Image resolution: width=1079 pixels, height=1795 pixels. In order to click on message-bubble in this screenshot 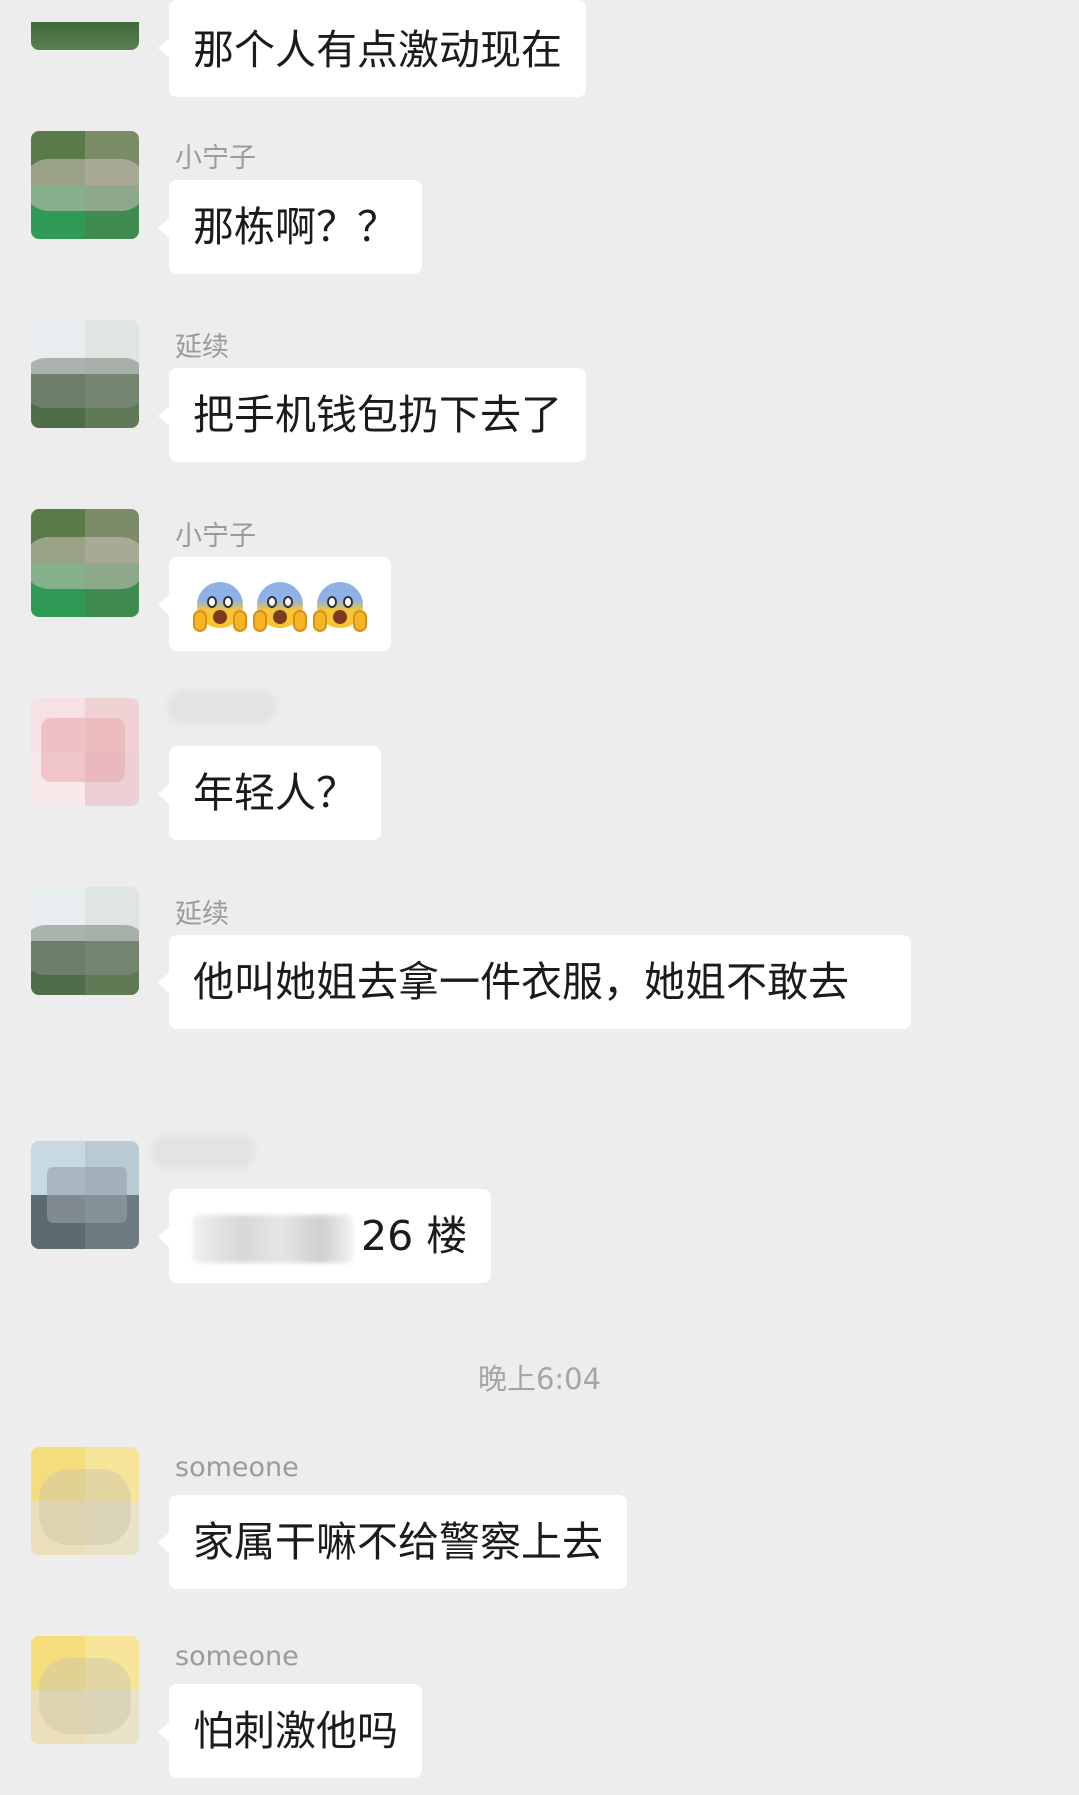, I will do `click(274, 604)`.